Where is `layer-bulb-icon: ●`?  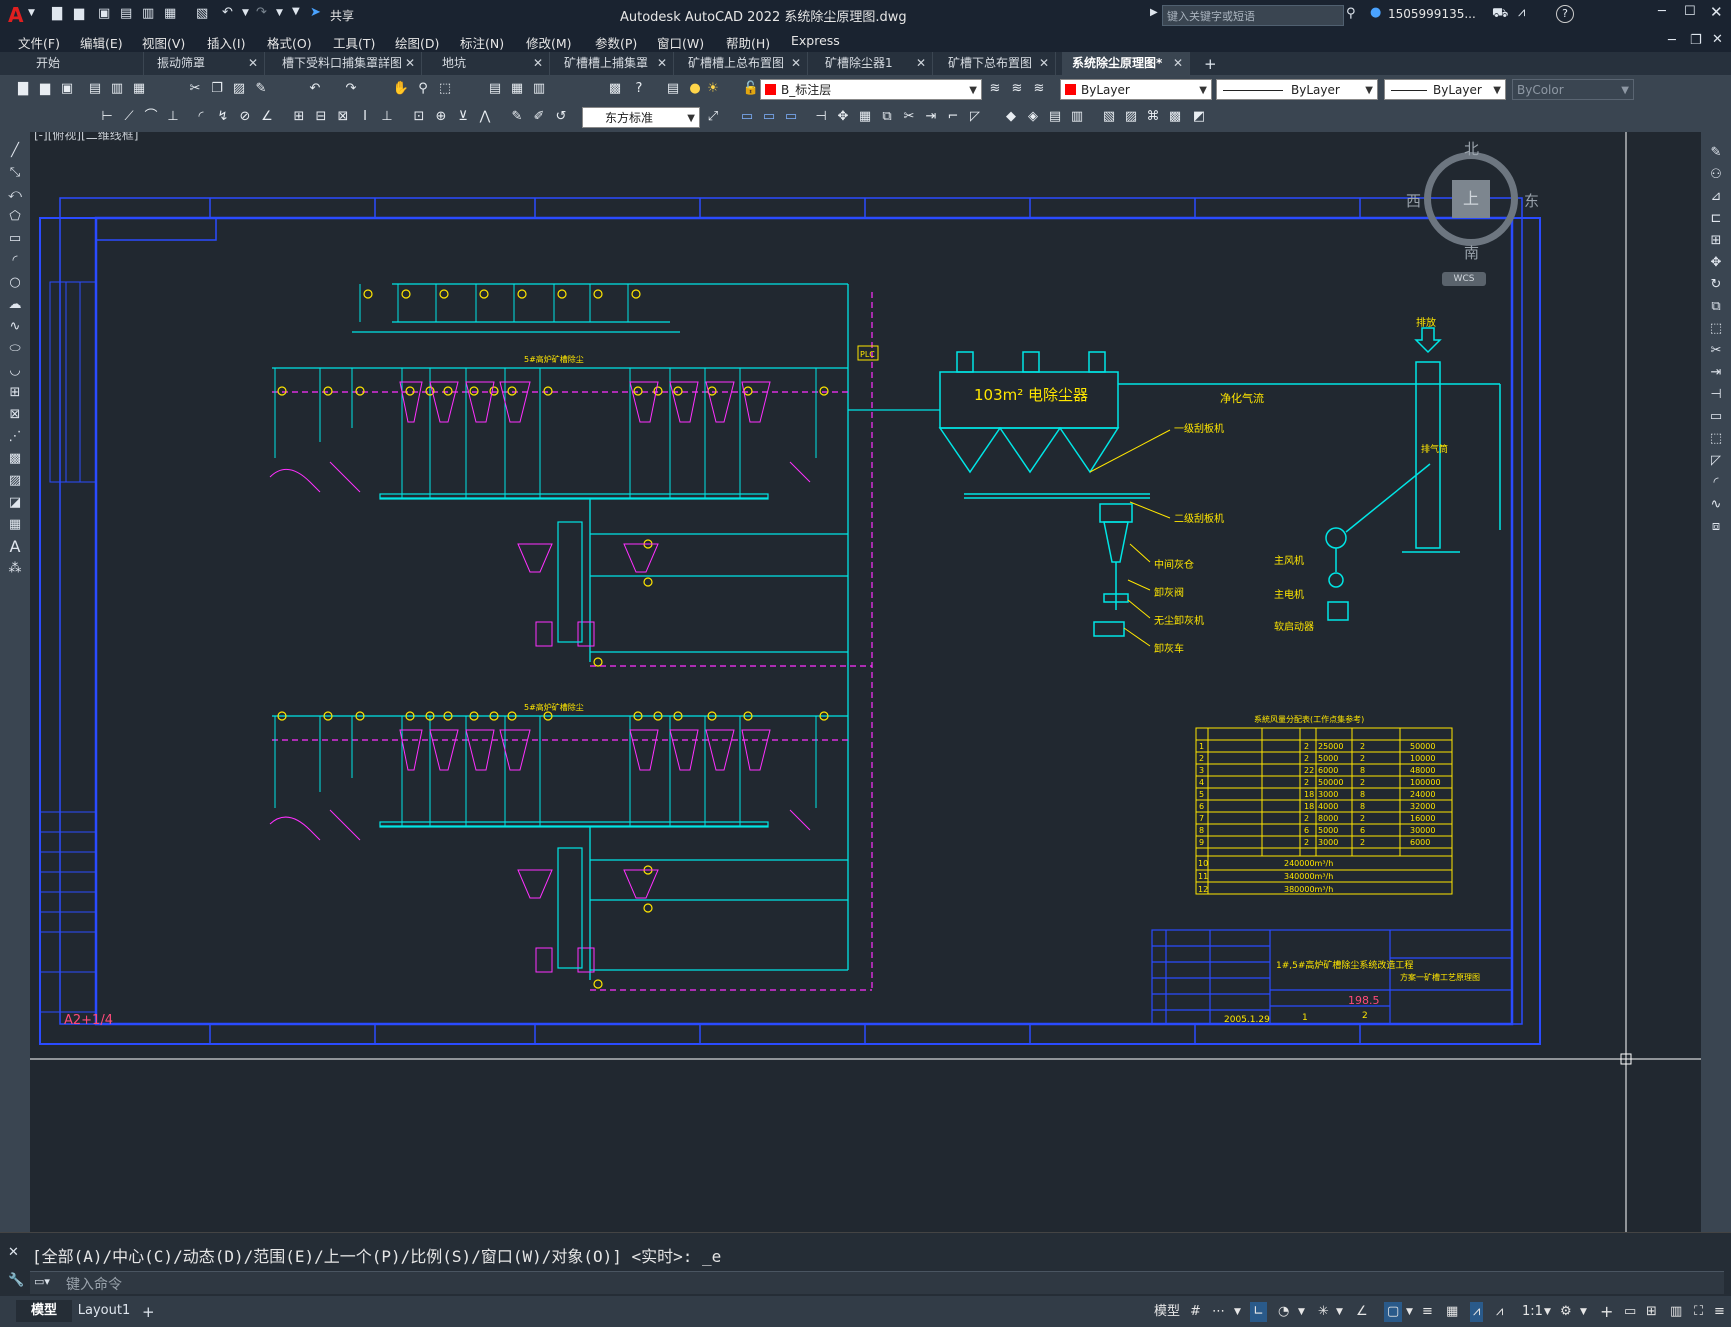
layer-bulb-icon: ● is located at coordinates (695, 89).